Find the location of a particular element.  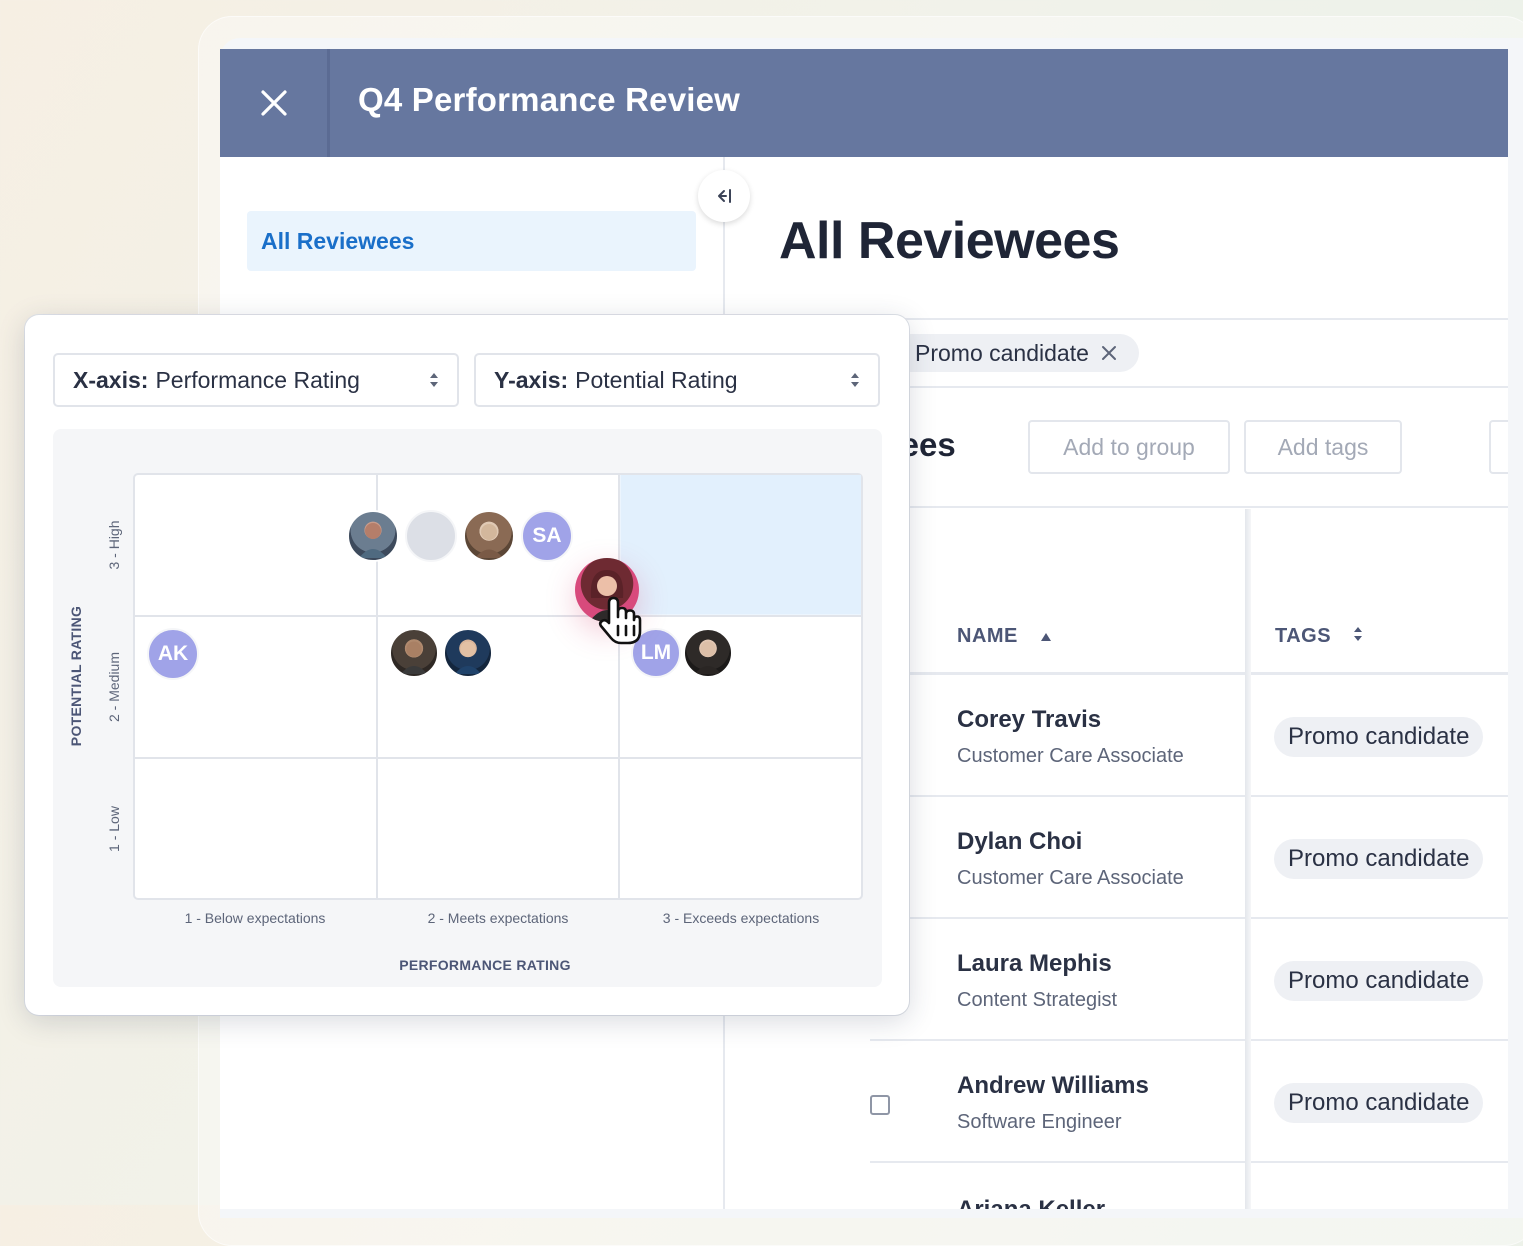

sort-icon is located at coordinates (1358, 634).